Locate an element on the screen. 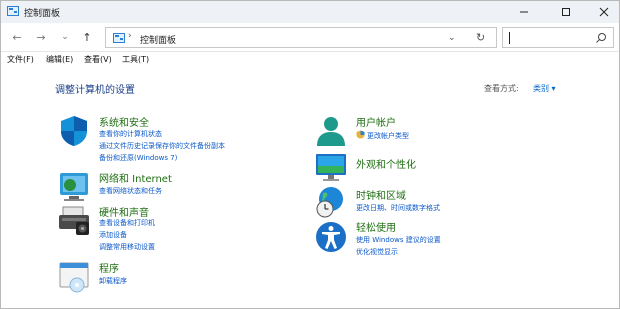 Image resolution: width=620 pixels, height=309 pixels. recent-locations-button: ⌄ is located at coordinates (65, 37).